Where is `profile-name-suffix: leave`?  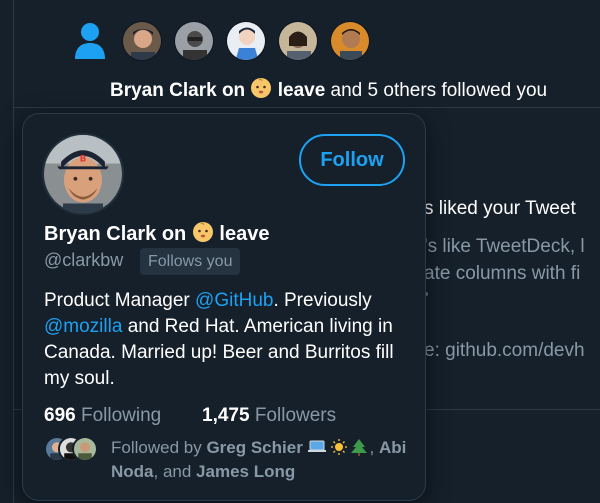 profile-name-suffix: leave is located at coordinates (244, 234).